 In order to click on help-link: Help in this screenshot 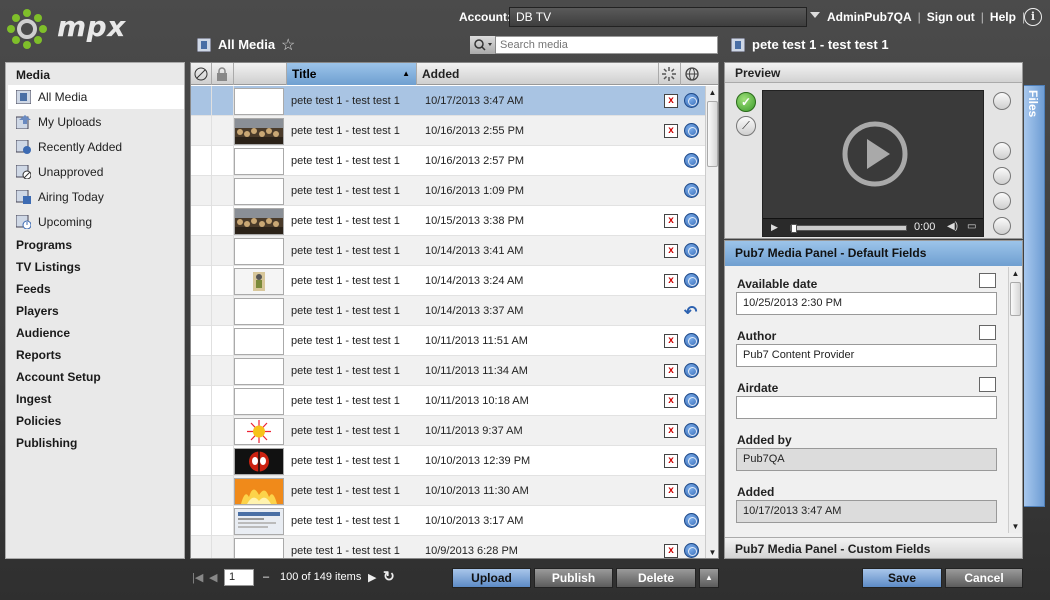, I will do `click(1003, 17)`.